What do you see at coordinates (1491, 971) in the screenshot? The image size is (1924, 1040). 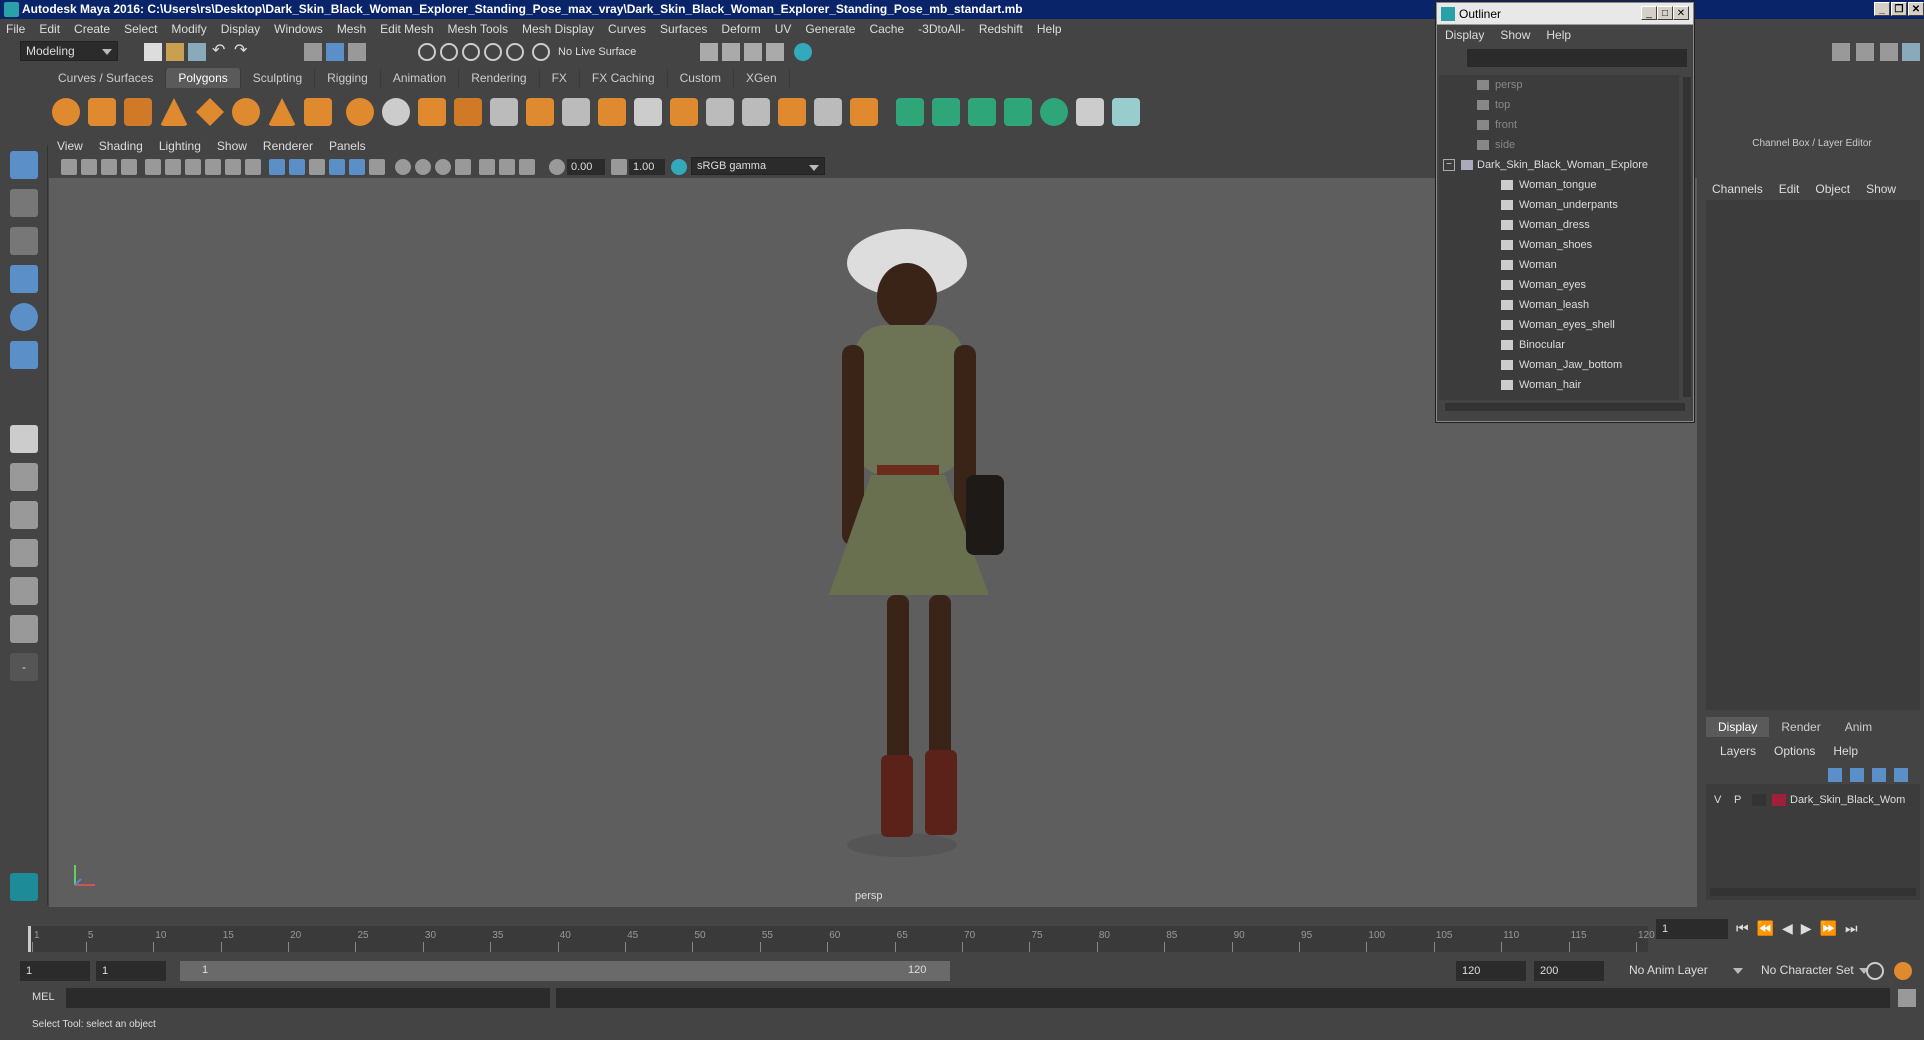 I see `anim-end-field: 120` at bounding box center [1491, 971].